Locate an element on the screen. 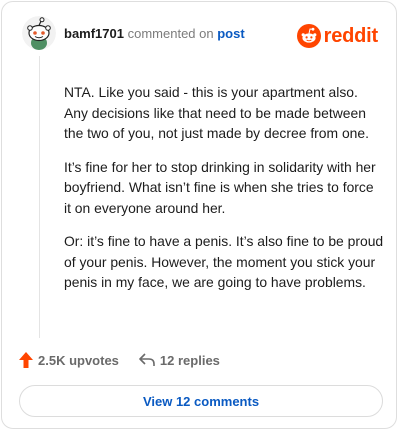 This screenshot has height=432, width=400. reply-button: 12 replies is located at coordinates (179, 360).